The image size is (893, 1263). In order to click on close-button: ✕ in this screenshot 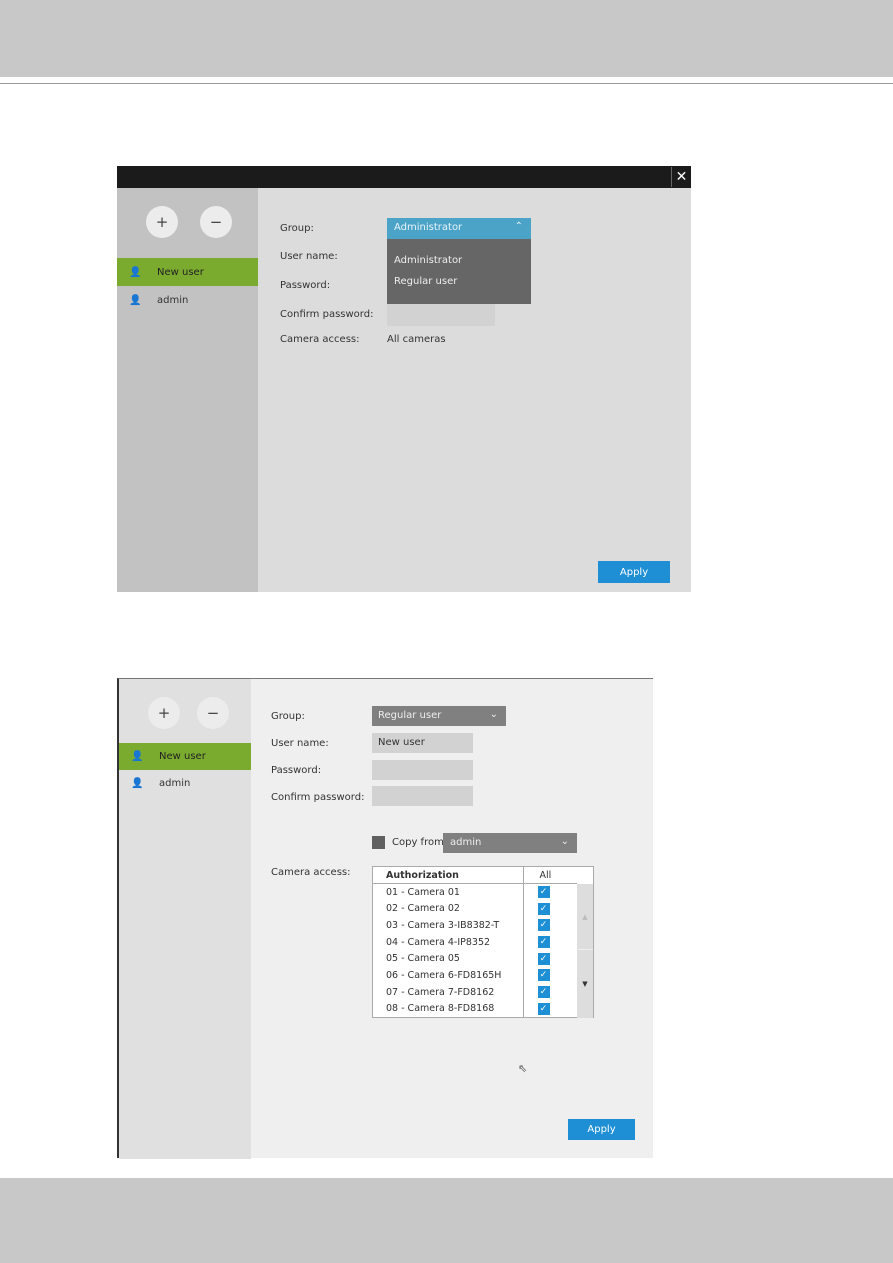, I will do `click(681, 177)`.